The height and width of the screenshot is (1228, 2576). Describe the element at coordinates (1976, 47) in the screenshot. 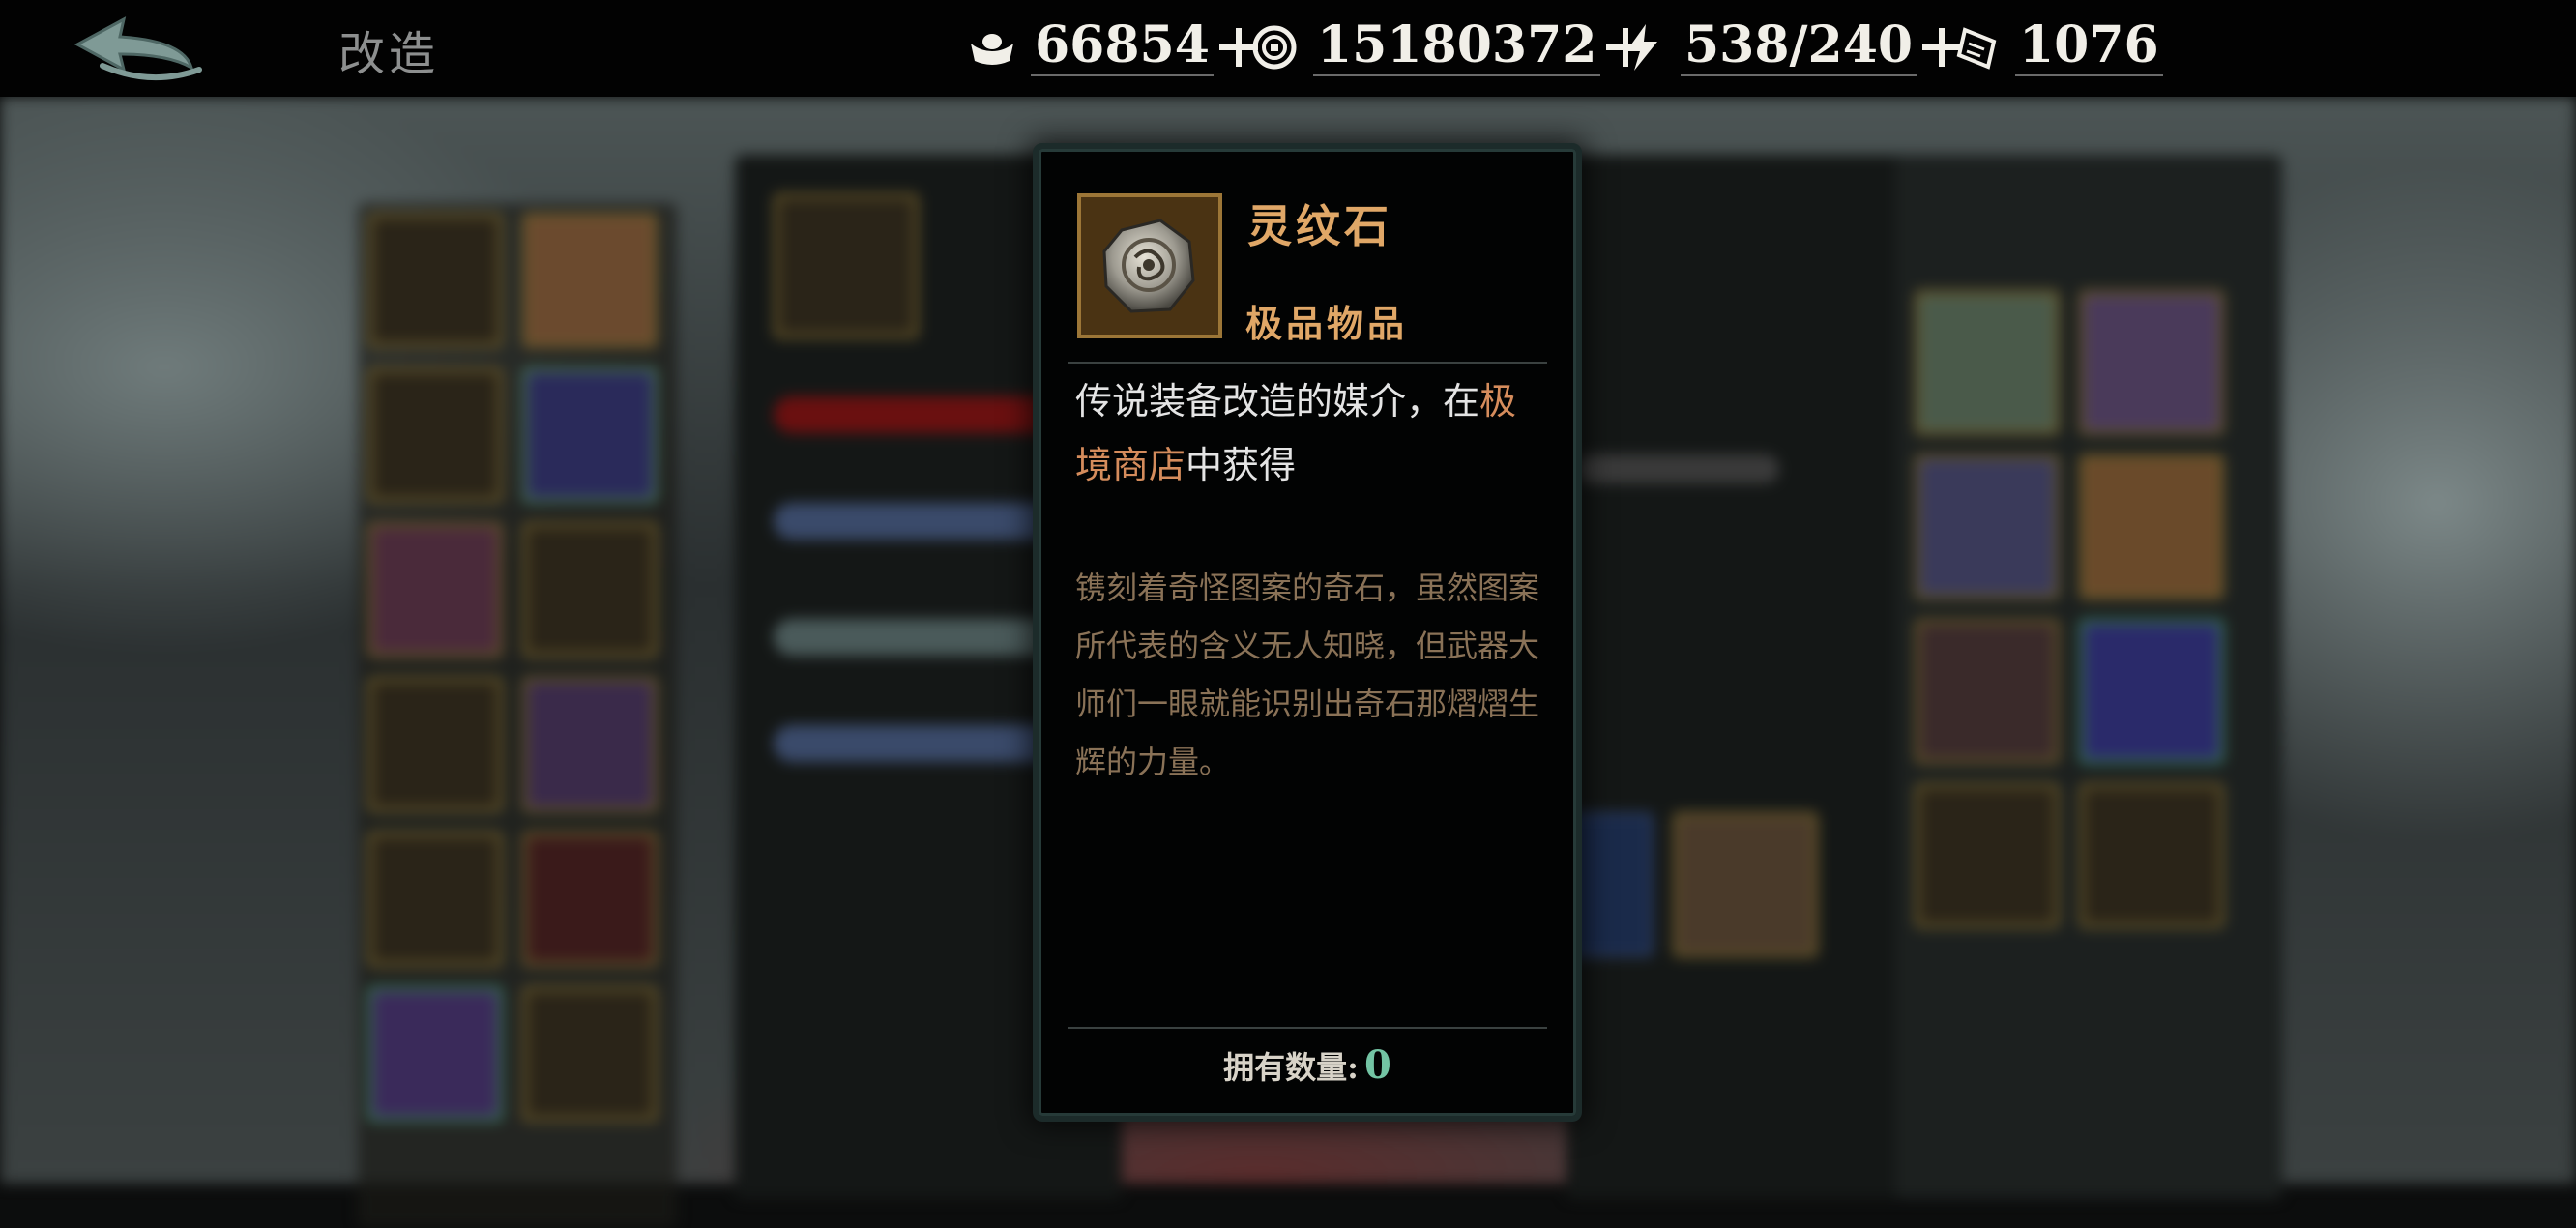

I see `ticket-icon` at that location.